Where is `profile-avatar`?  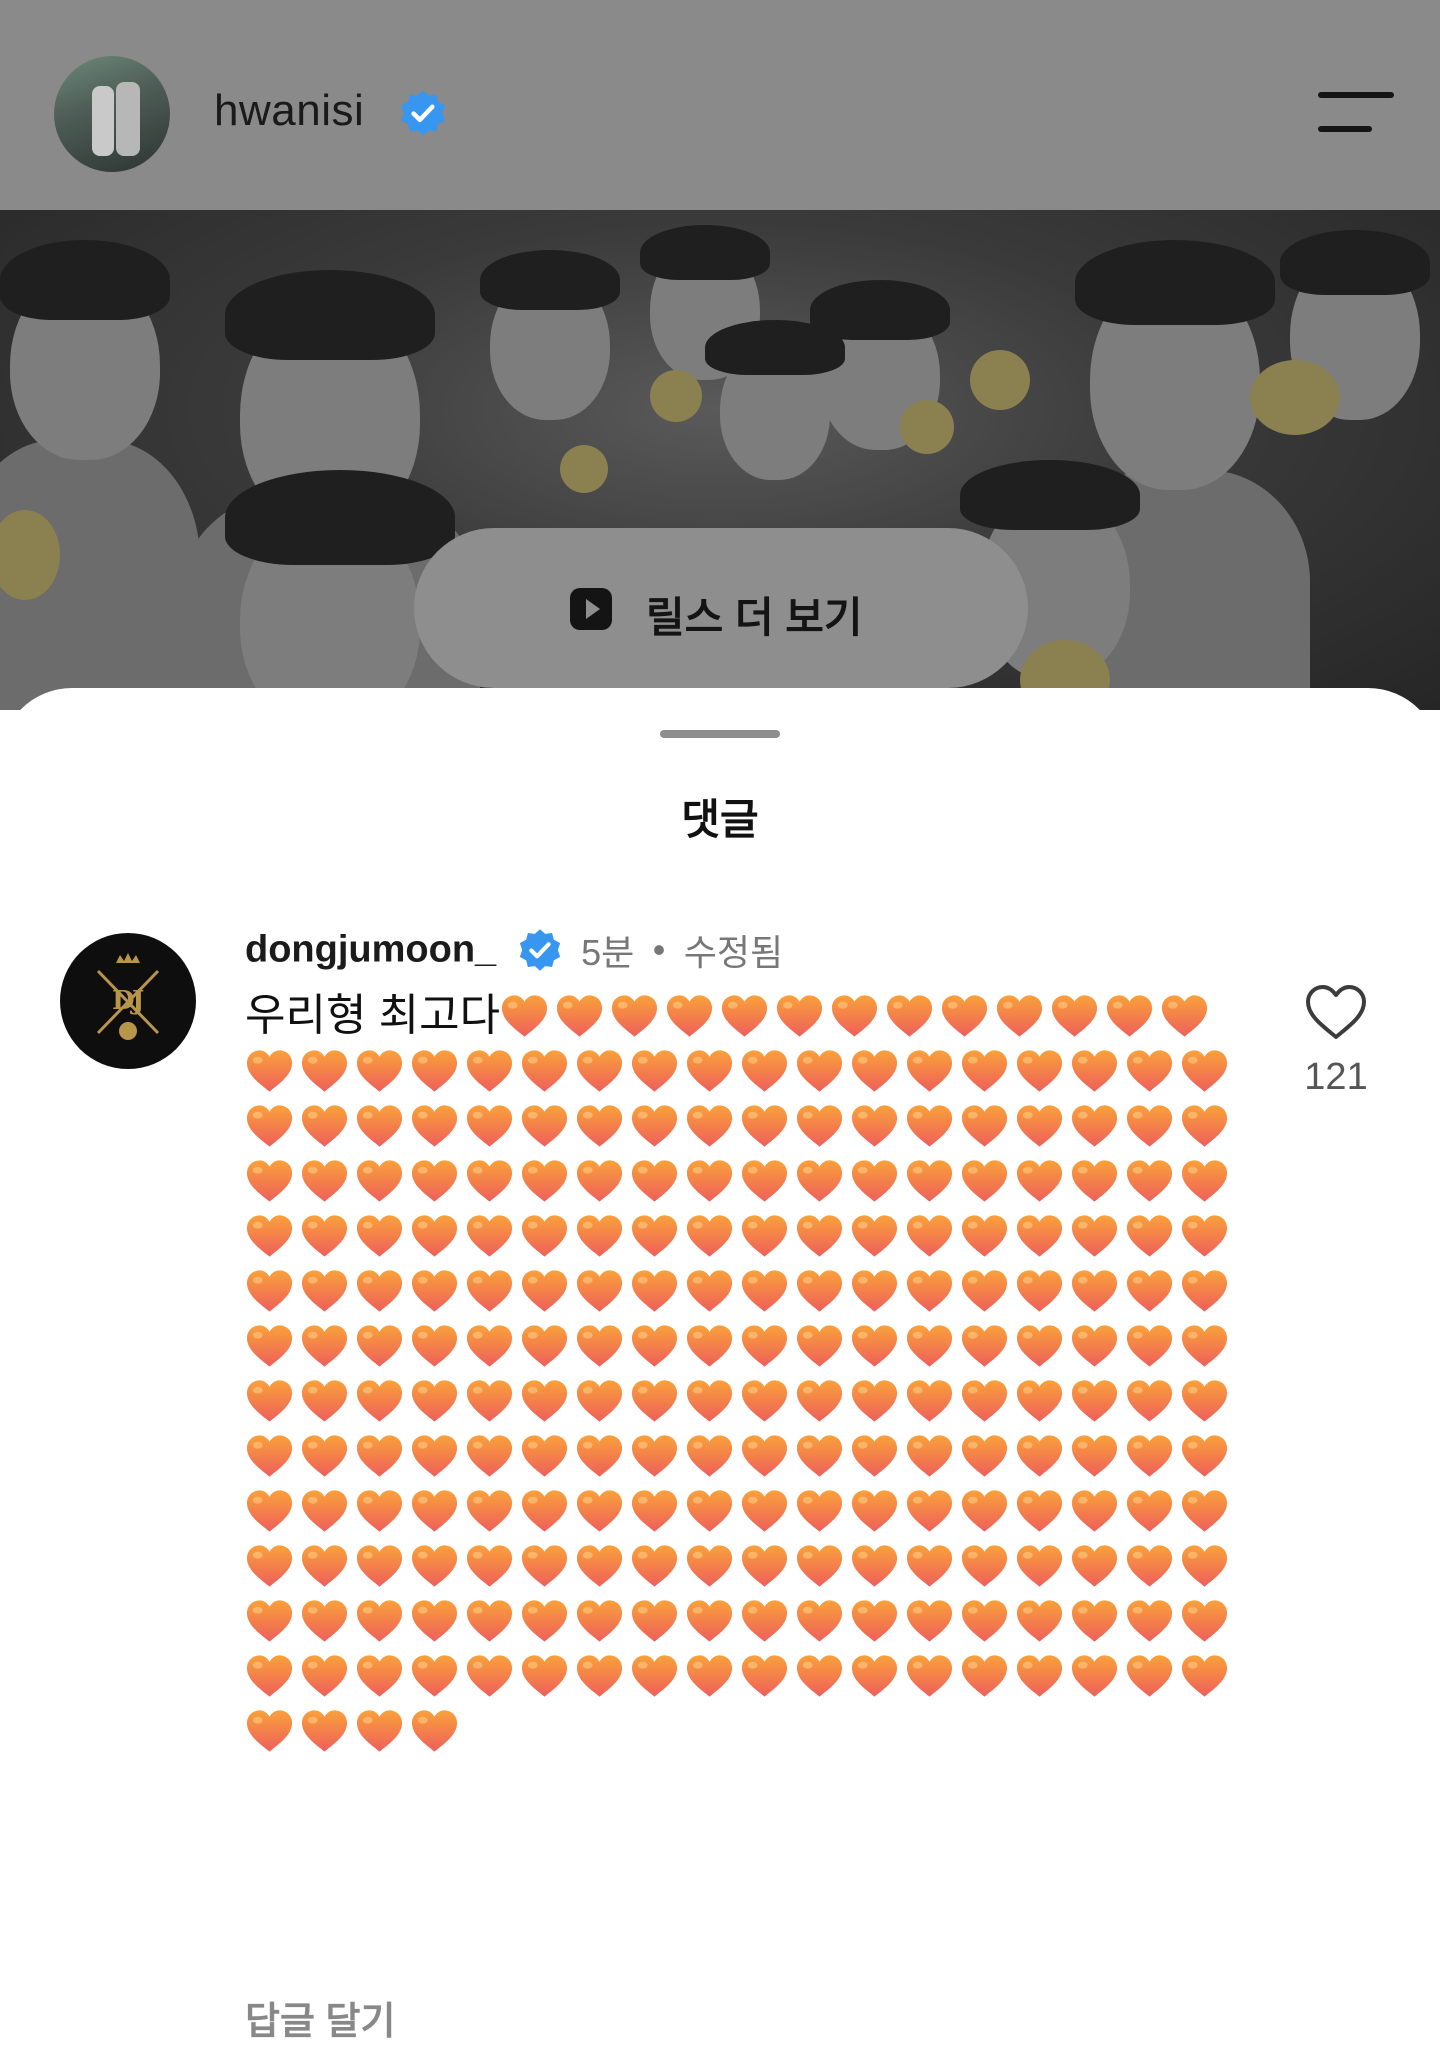
profile-avatar is located at coordinates (112, 114).